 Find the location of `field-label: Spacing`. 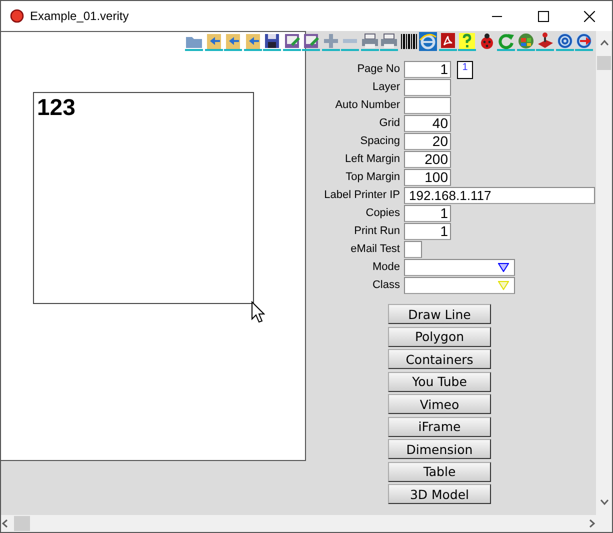

field-label: Spacing is located at coordinates (379, 141).